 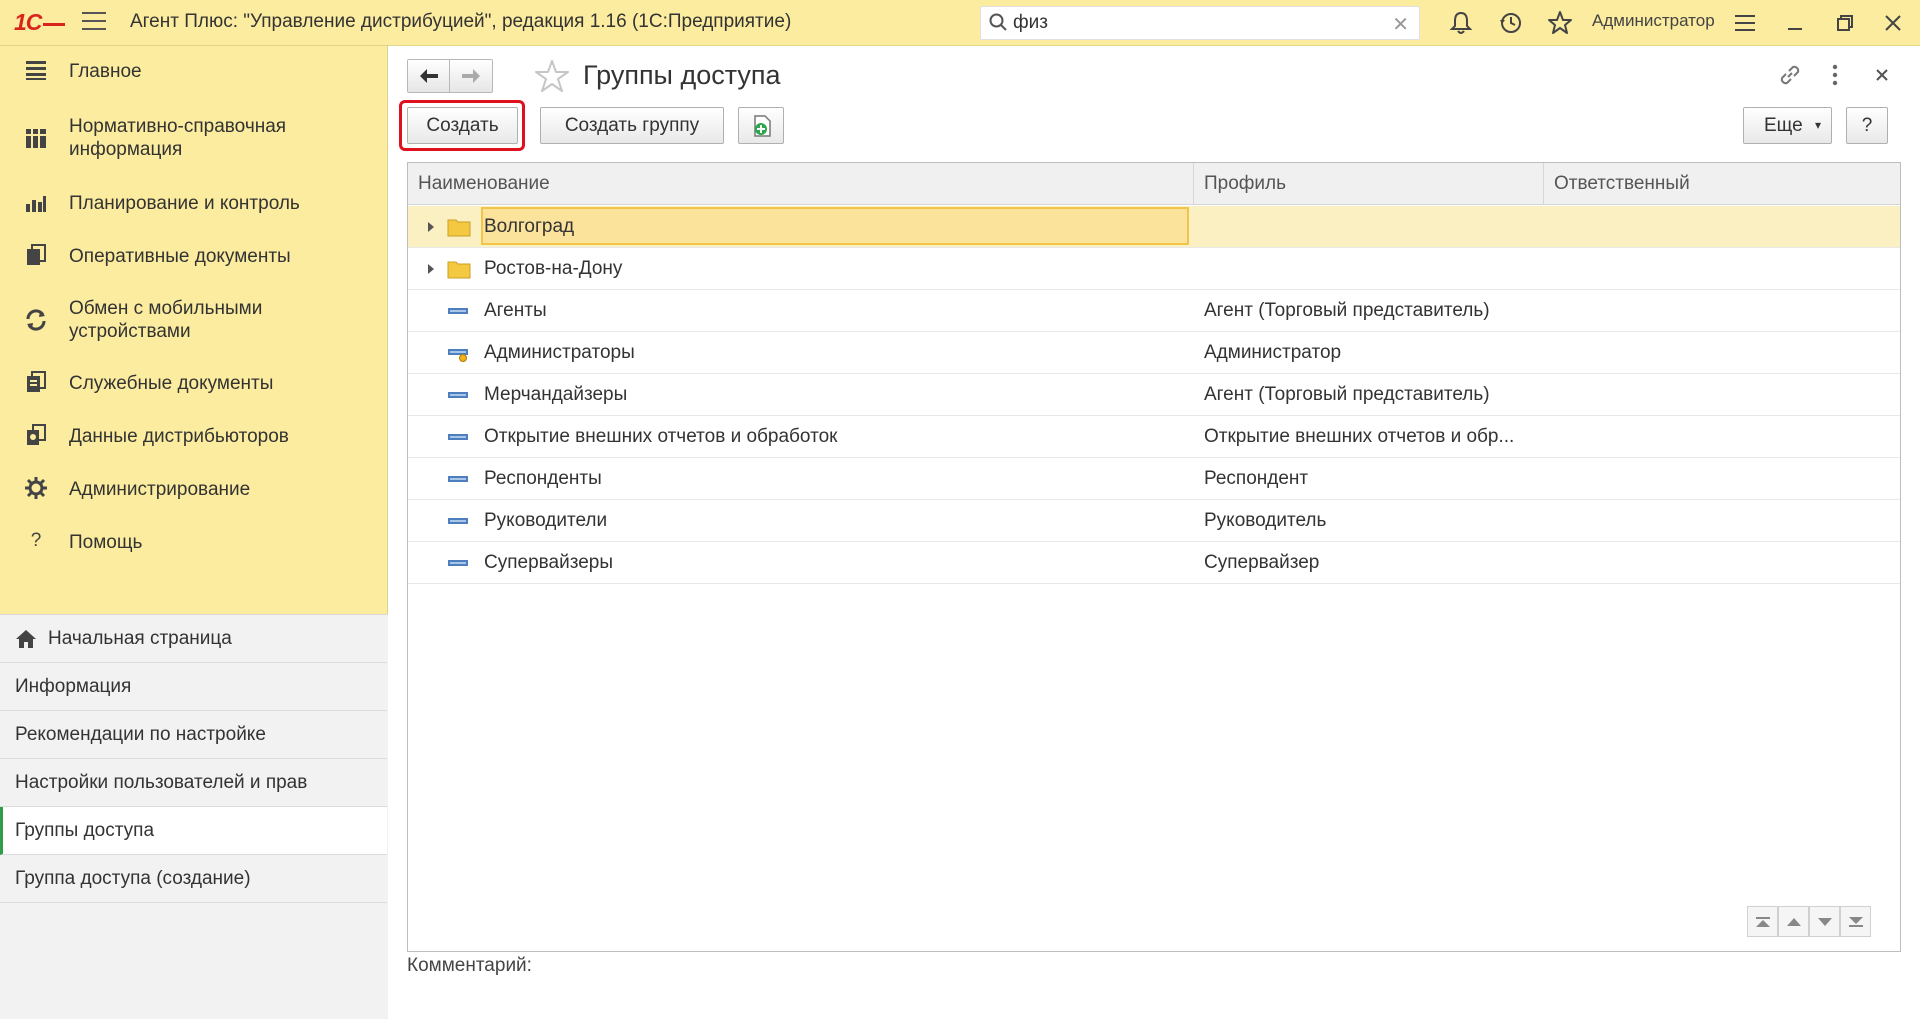 What do you see at coordinates (1783, 125) in the screenshot?
I see `more-button-label: Еще` at bounding box center [1783, 125].